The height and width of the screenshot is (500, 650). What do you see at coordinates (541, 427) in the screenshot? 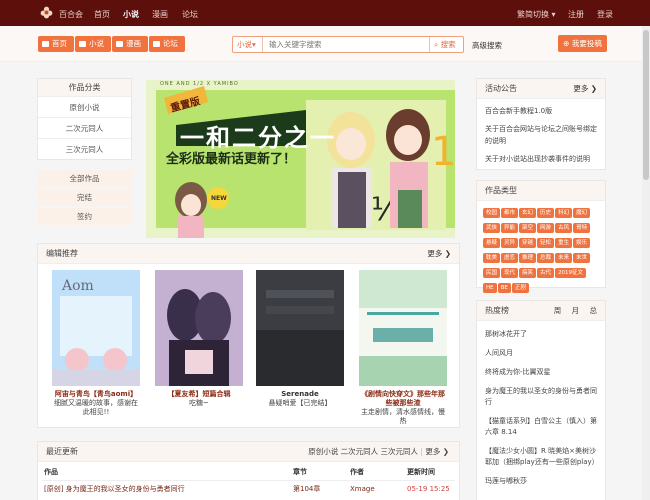
I see `hot-item: 【猫童话系列】白雪公主（慎入）第六章 8.14` at bounding box center [541, 427].